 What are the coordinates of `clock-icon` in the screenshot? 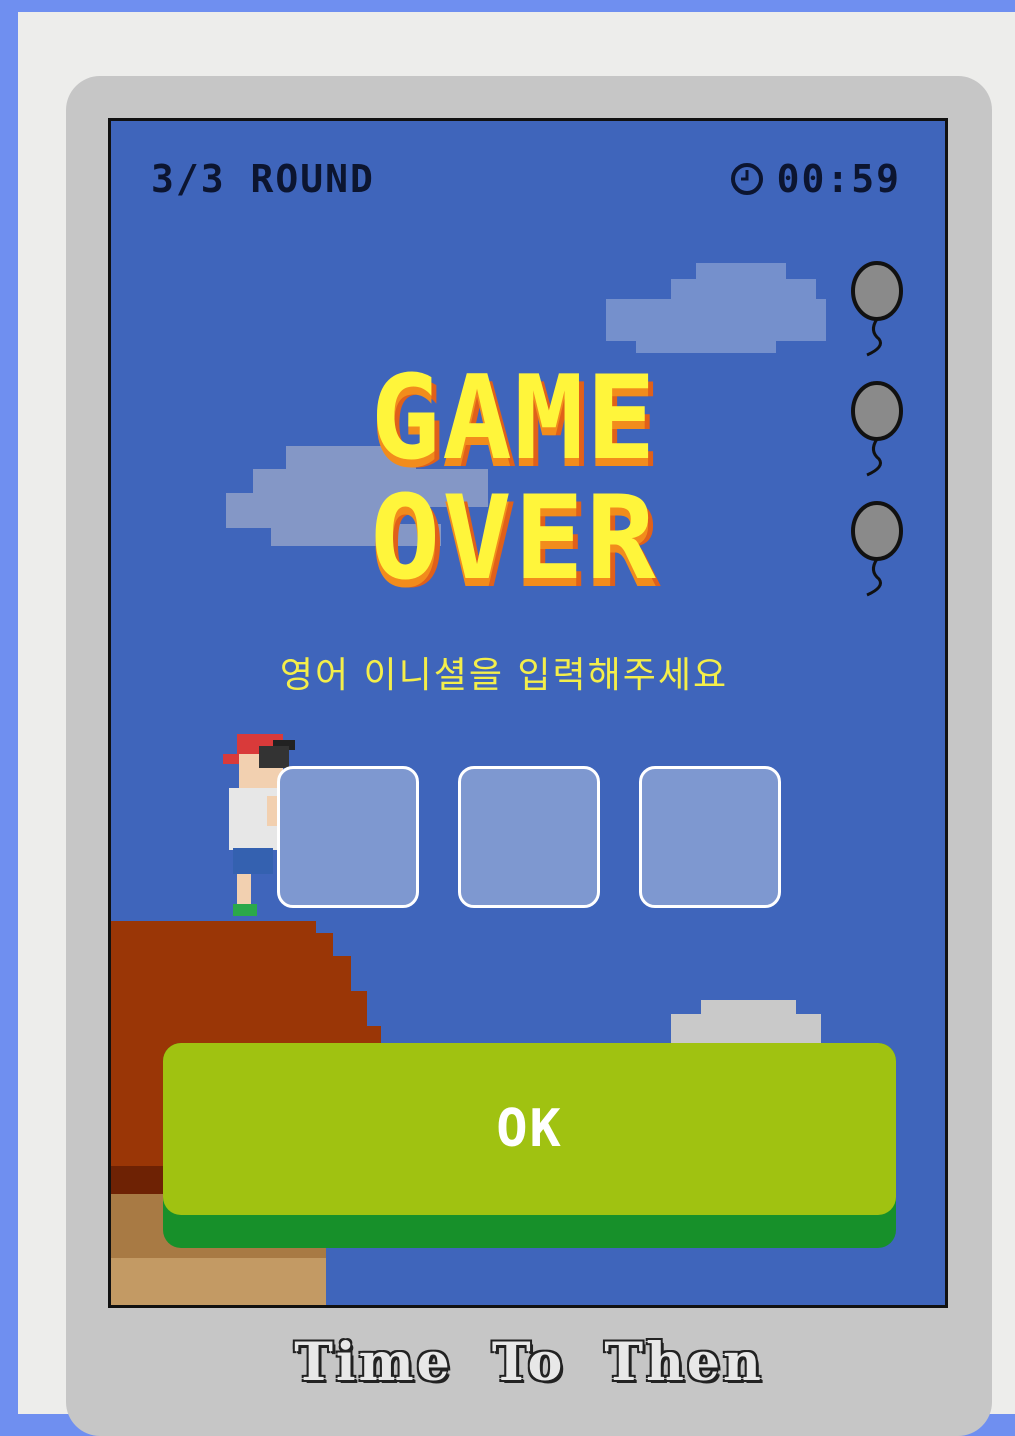 It's located at (746, 179).